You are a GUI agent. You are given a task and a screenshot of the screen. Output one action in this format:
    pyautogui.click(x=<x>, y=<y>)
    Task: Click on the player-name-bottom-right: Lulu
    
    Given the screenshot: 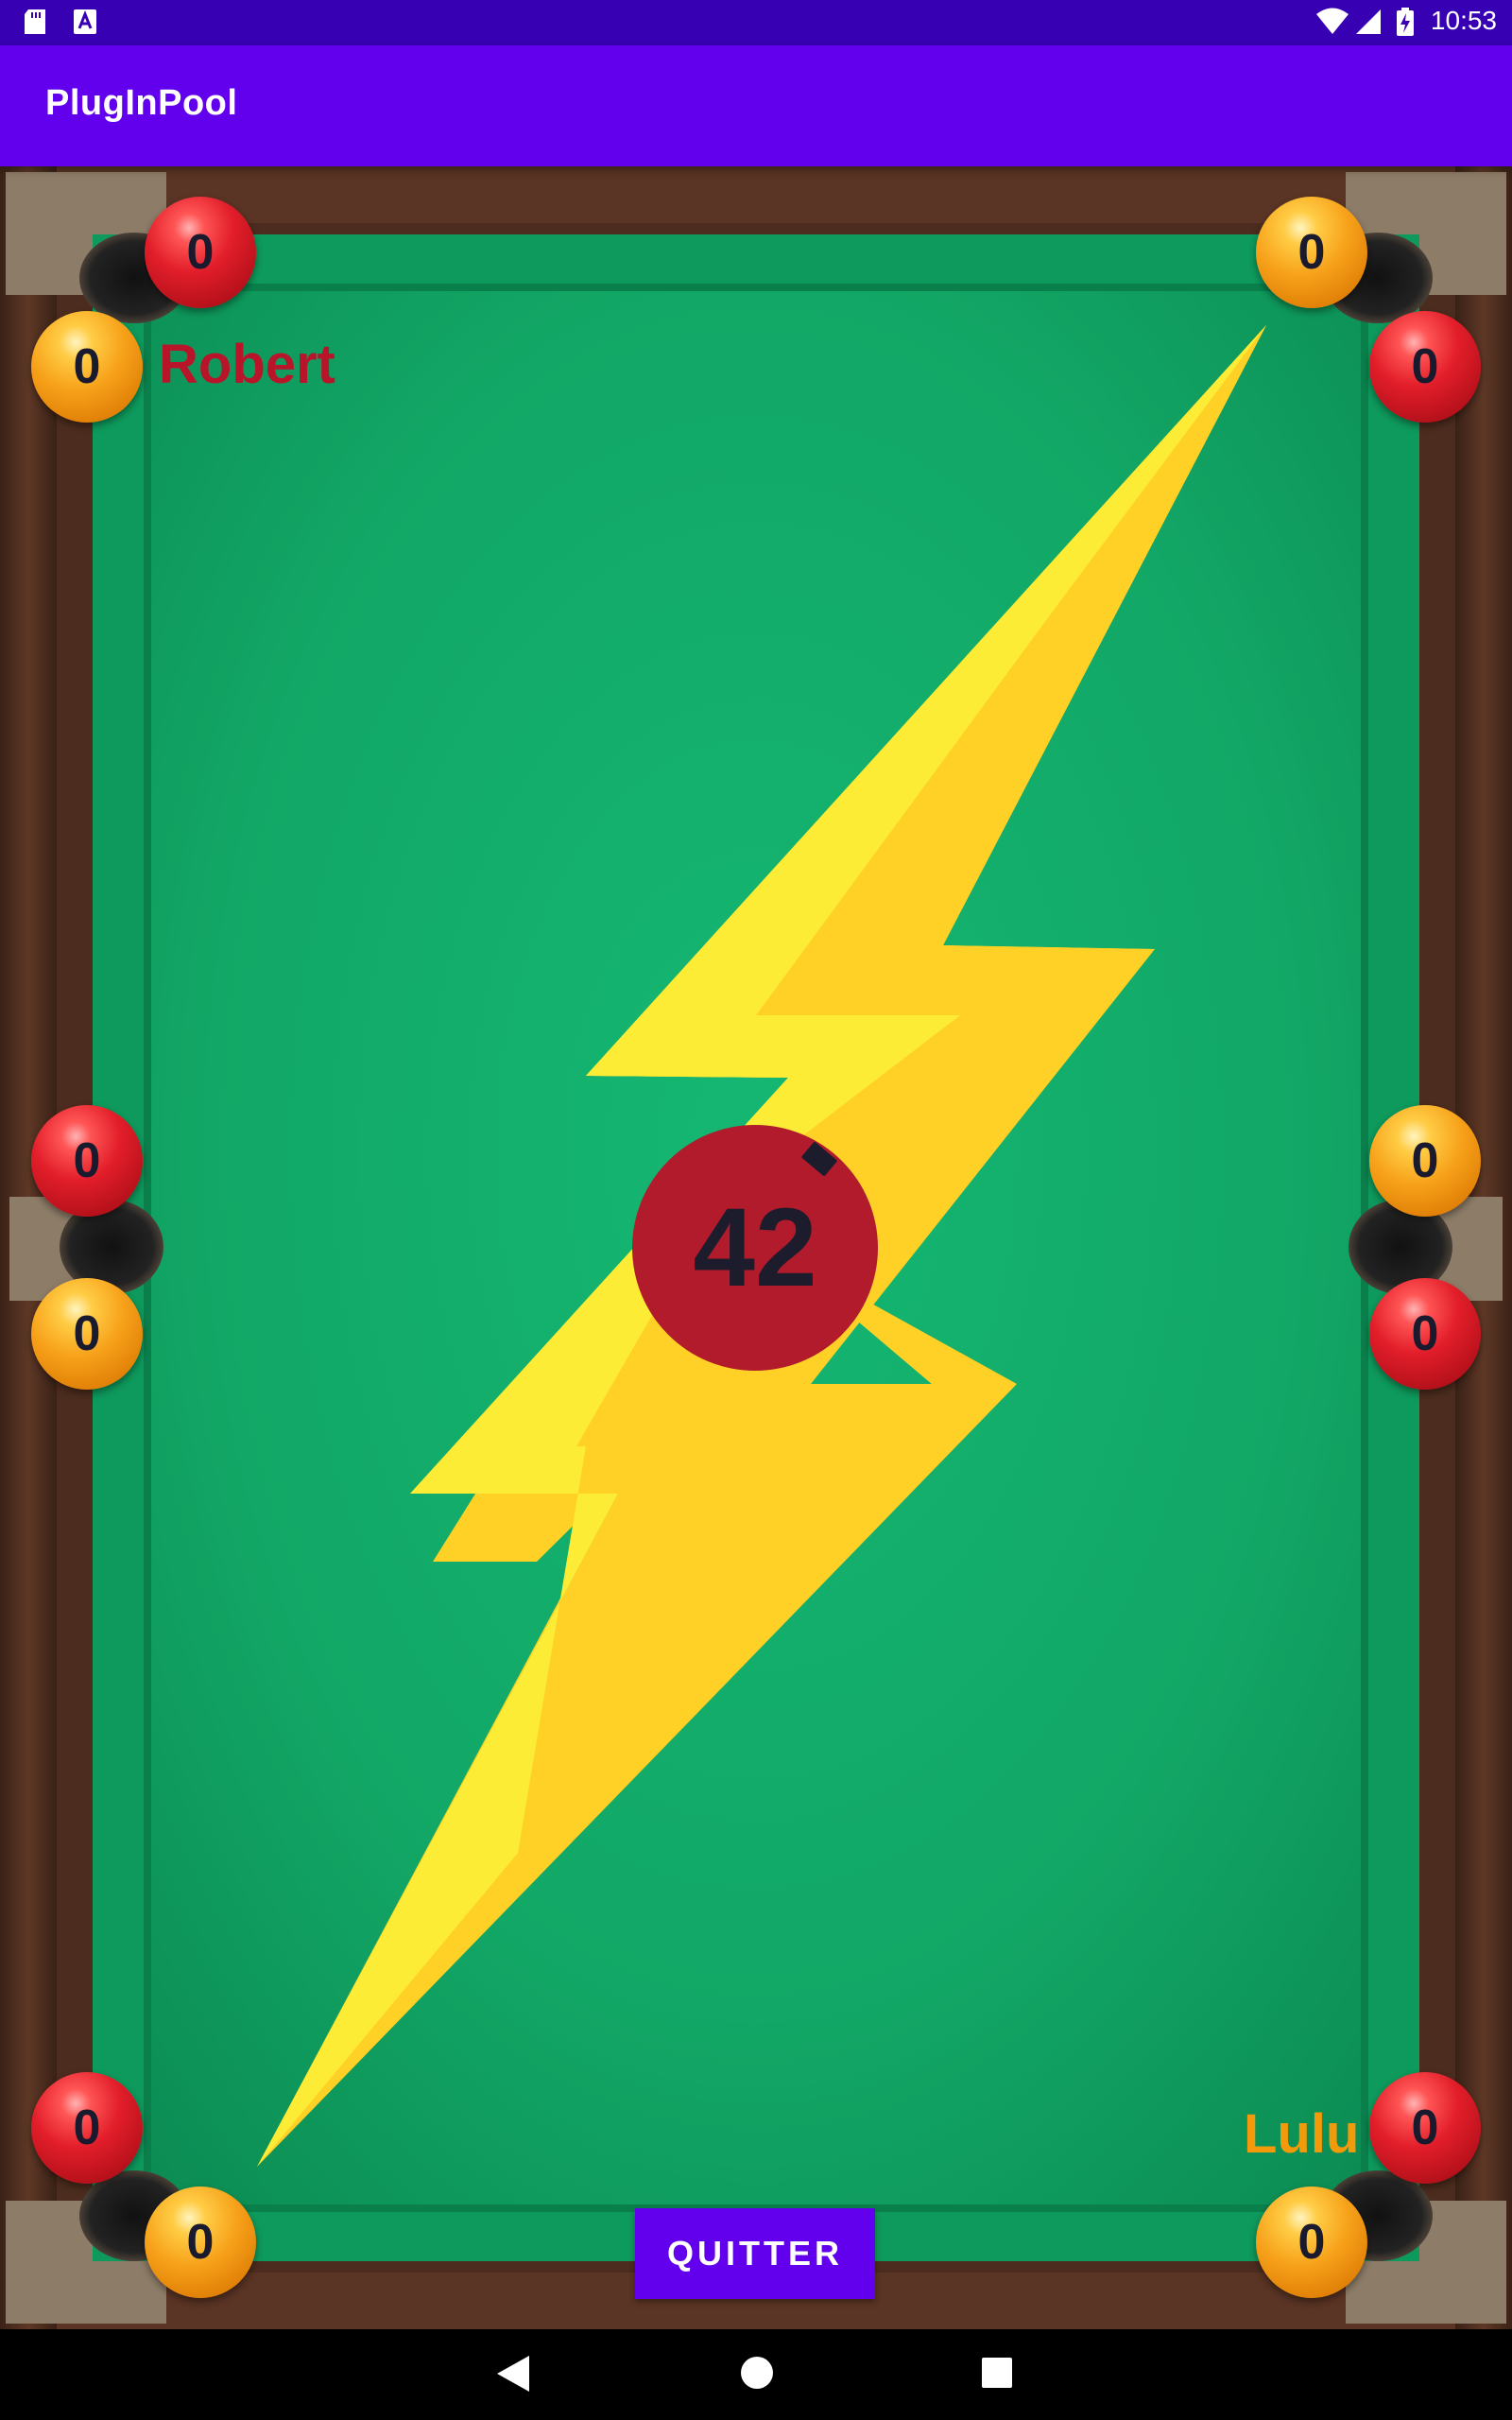 What is the action you would take?
    pyautogui.click(x=1302, y=2134)
    